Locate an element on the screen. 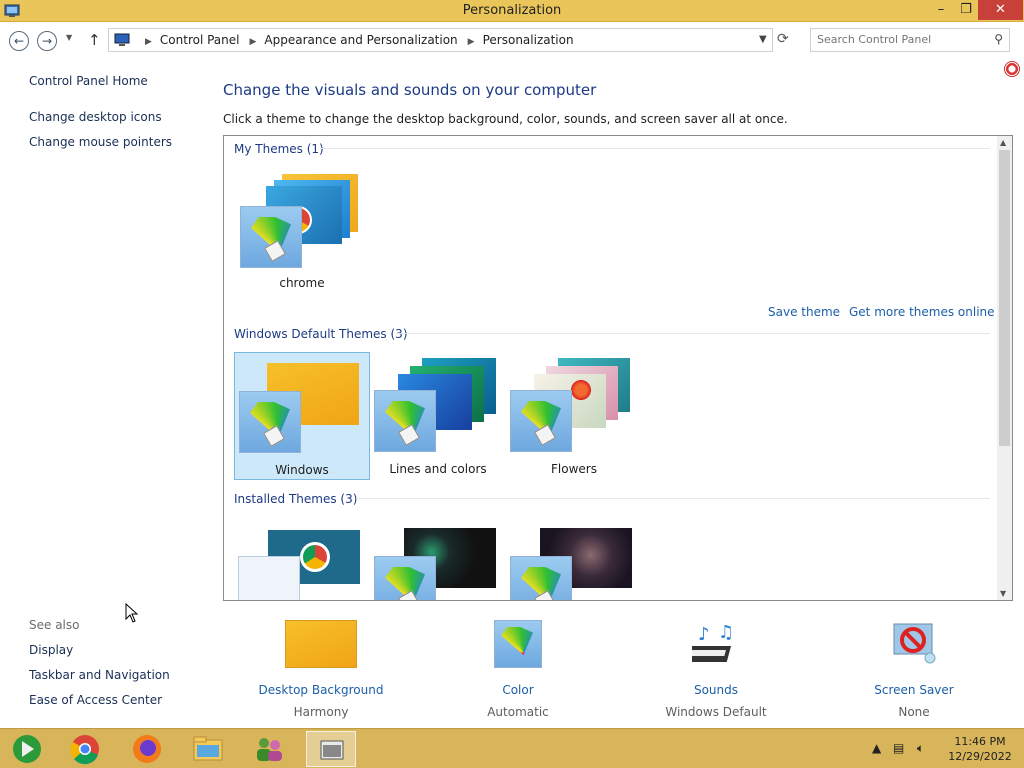  volume-icon: 🔈︎ is located at coordinates (920, 748).